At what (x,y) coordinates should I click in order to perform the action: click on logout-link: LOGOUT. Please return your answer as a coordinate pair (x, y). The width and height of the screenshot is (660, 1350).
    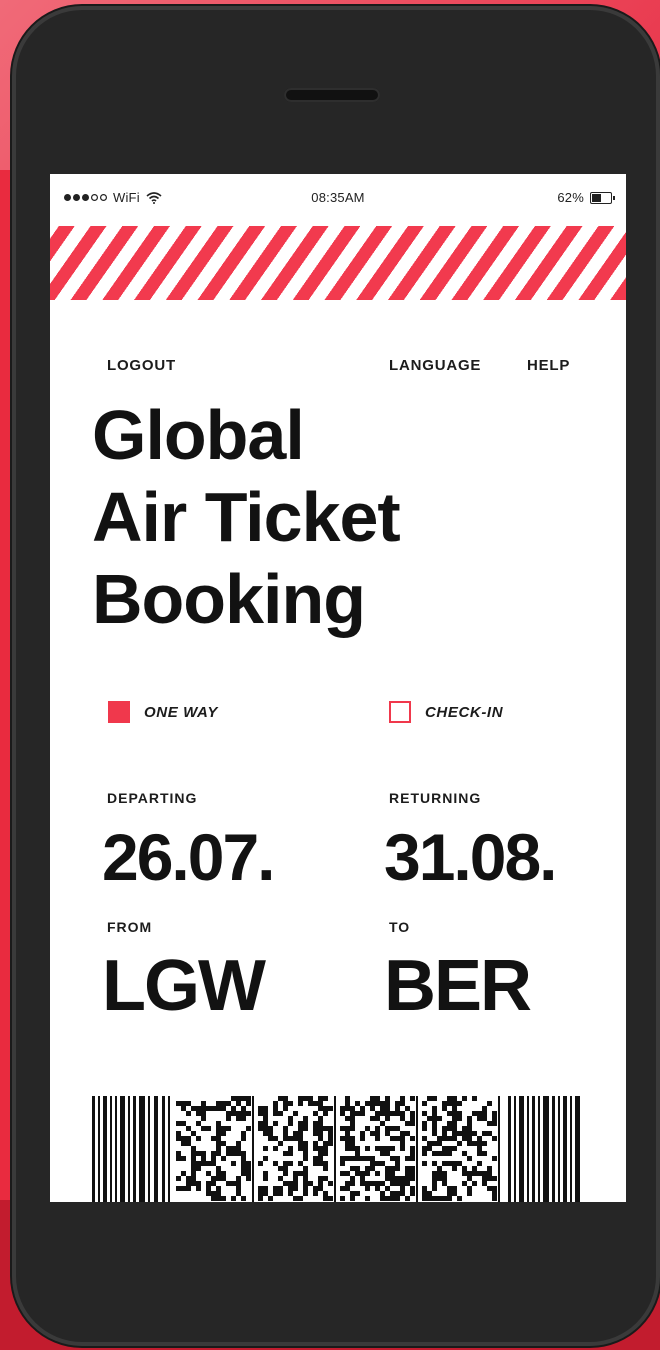
    Looking at the image, I should click on (141, 365).